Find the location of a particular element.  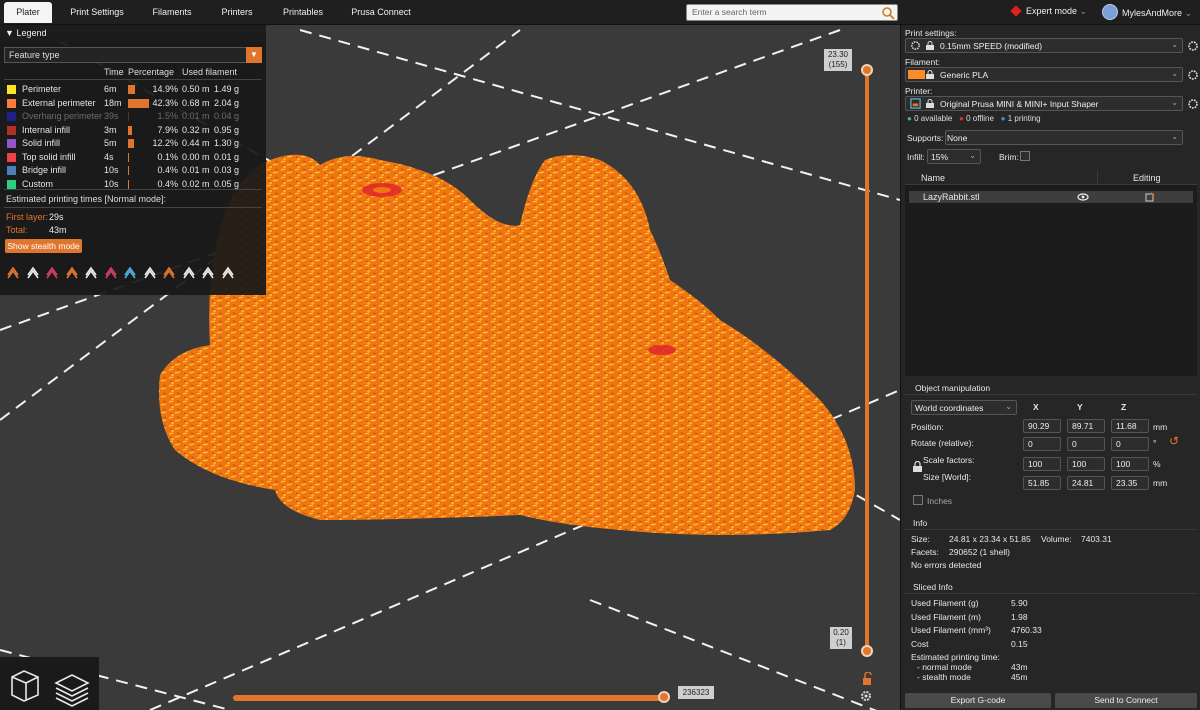

tab-printables: Printables is located at coordinates (303, 12).